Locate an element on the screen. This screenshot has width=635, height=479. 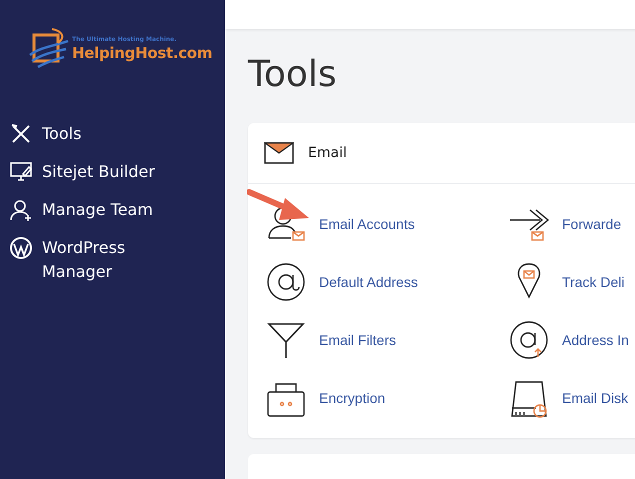
page-title: Tools is located at coordinates (293, 74).